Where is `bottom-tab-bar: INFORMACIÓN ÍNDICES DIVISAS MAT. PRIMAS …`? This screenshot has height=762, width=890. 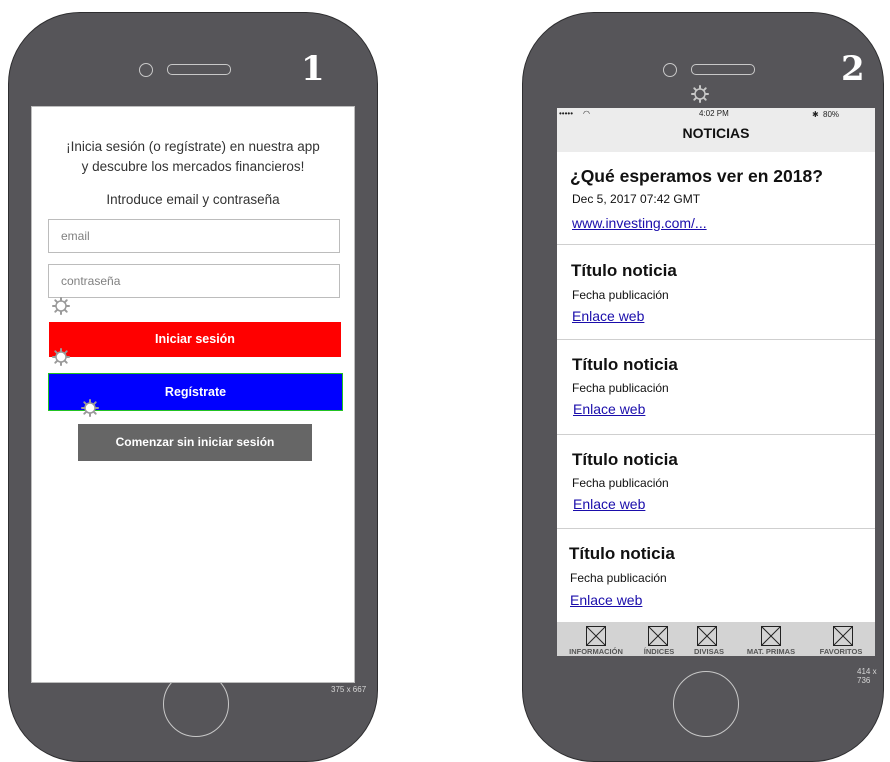
bottom-tab-bar: INFORMACIÓN ÍNDICES DIVISAS MAT. PRIMAS … is located at coordinates (716, 639).